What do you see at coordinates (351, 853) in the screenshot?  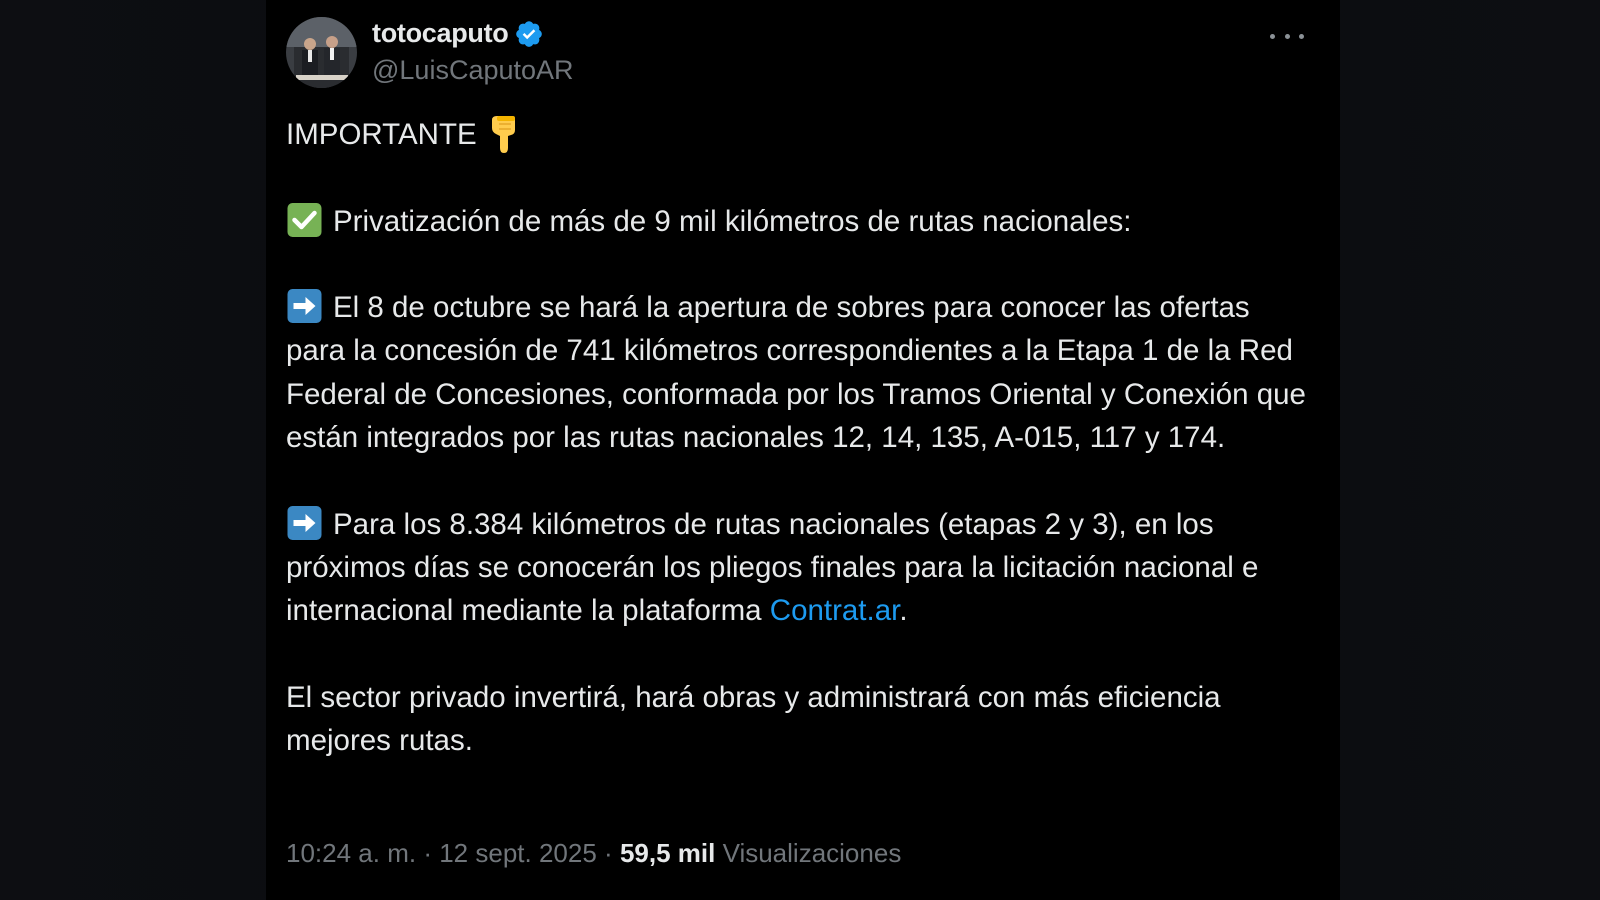 I see `tweet-time: 10:24 a. m.` at bounding box center [351, 853].